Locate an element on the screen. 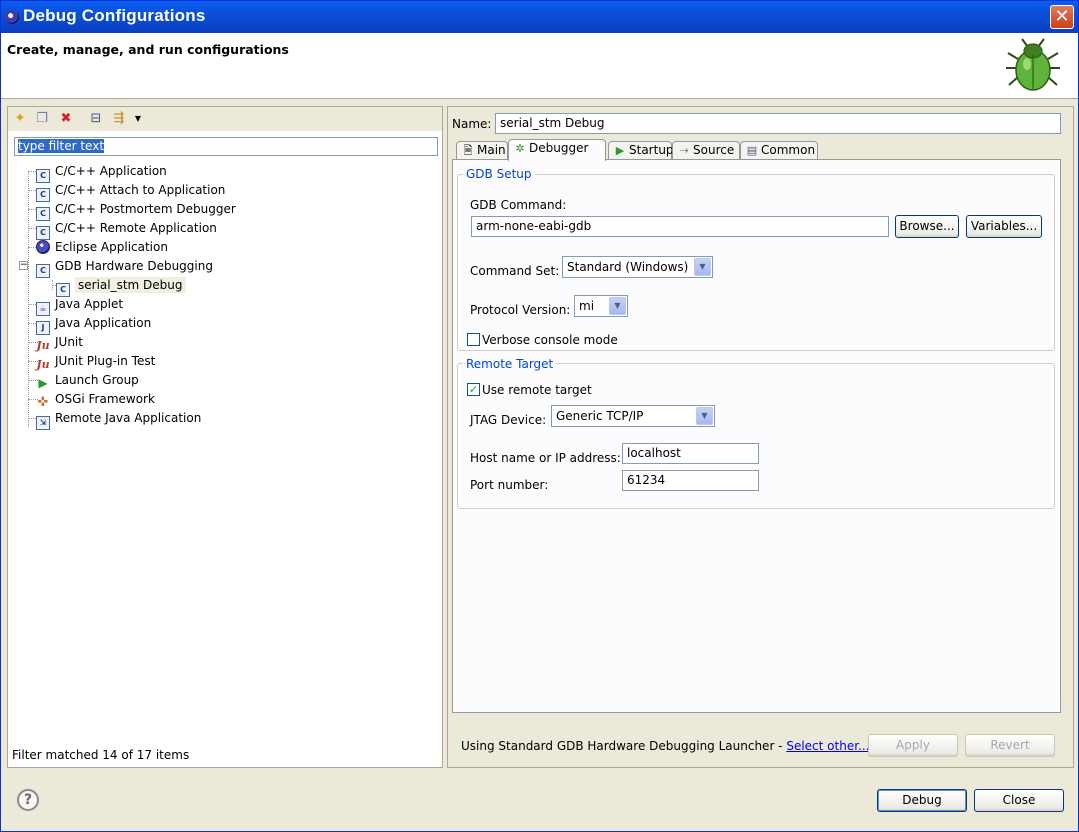 The height and width of the screenshot is (832, 1079). tree-item-java-applet: ☕ Java Applet is located at coordinates (79, 305).